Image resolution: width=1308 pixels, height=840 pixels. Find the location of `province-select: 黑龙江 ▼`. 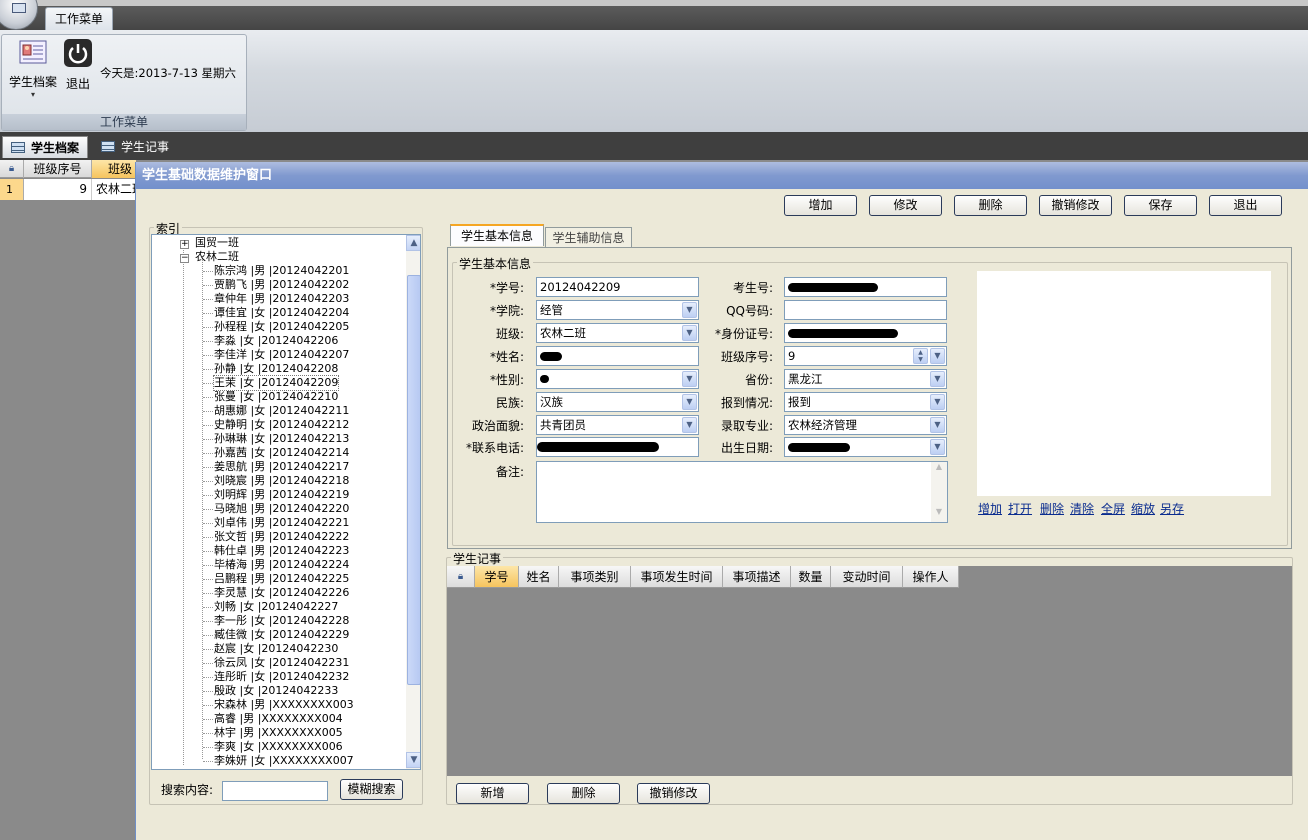

province-select: 黑龙江 ▼ is located at coordinates (865, 379).